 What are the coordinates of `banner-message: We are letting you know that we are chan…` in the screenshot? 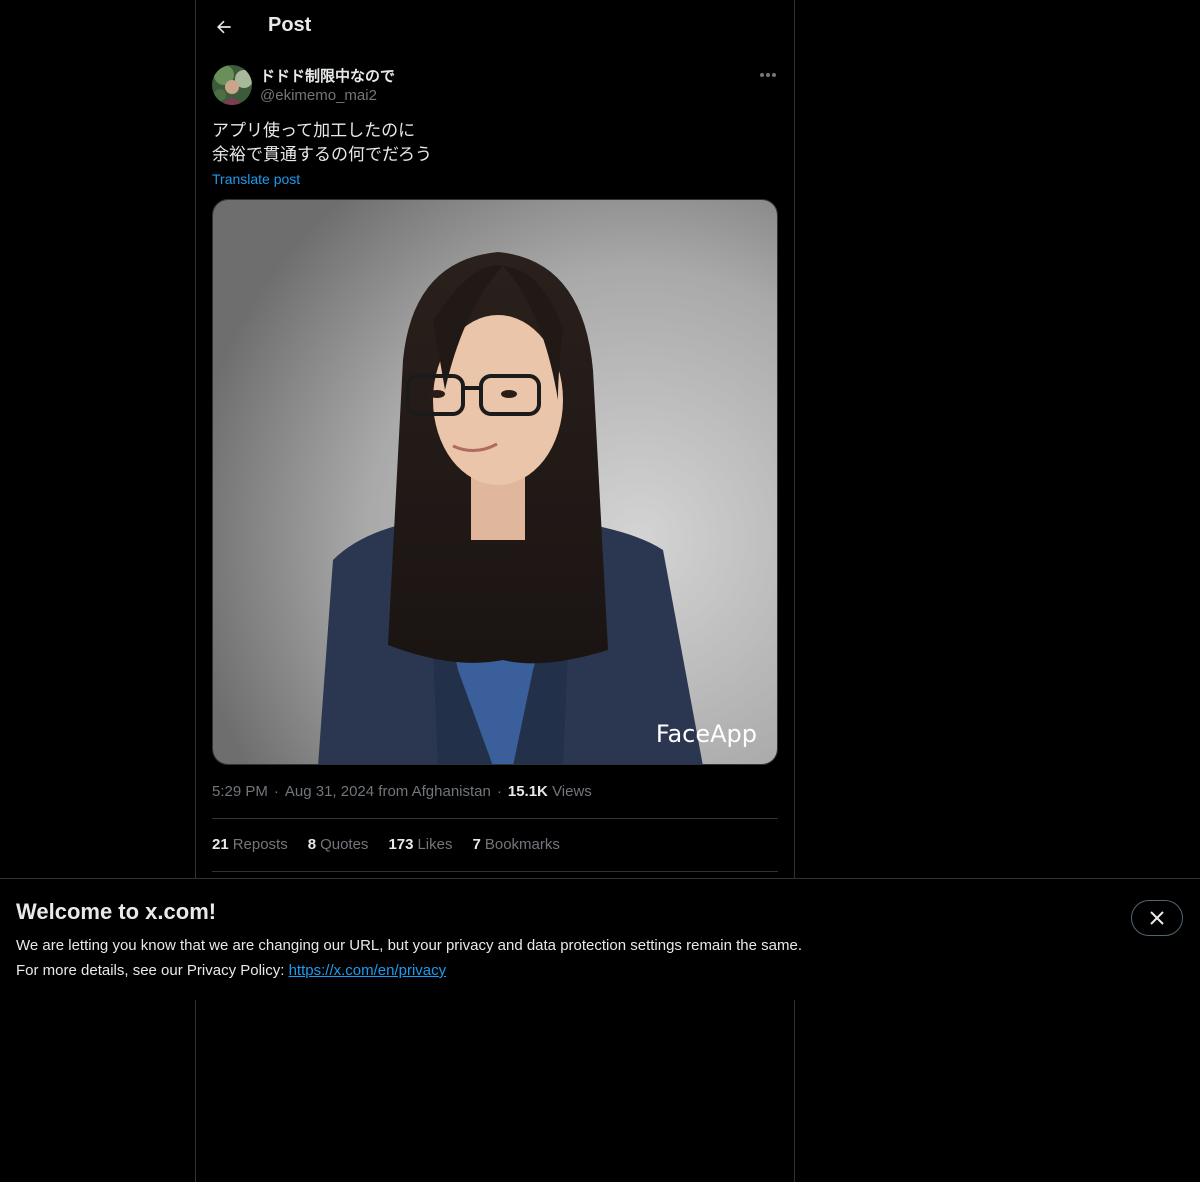 It's located at (409, 945).